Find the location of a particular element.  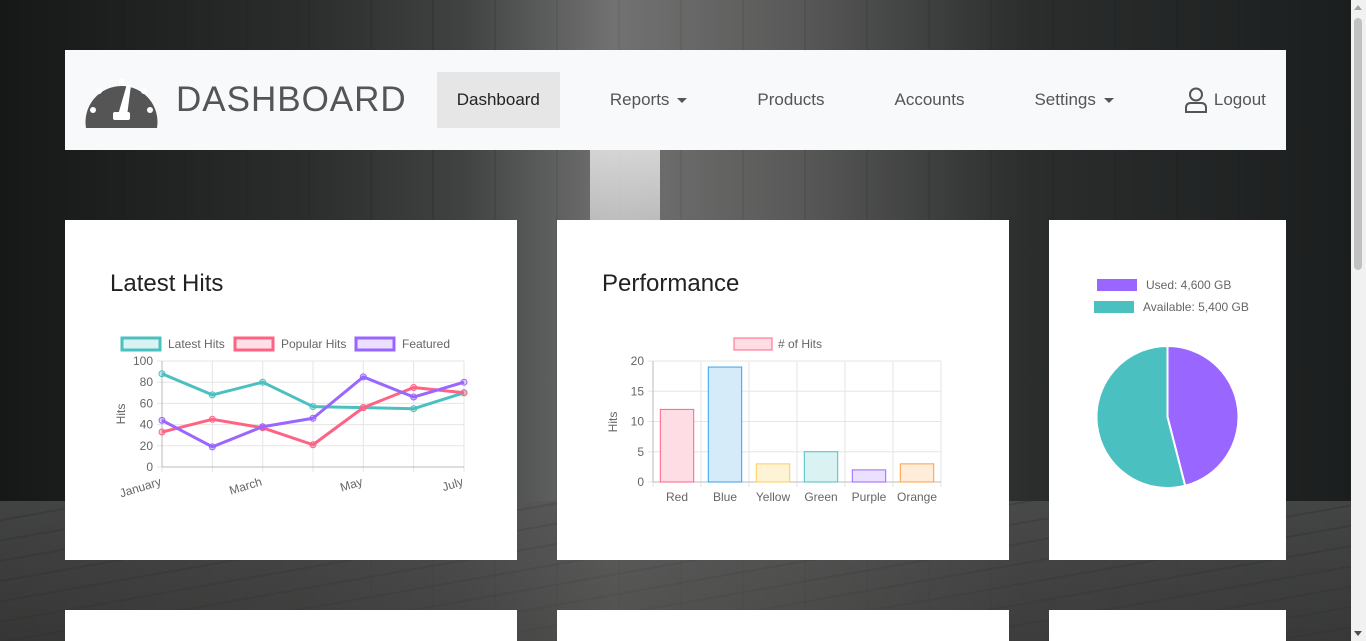

x-tick-label: Green is located at coordinates (820, 497).